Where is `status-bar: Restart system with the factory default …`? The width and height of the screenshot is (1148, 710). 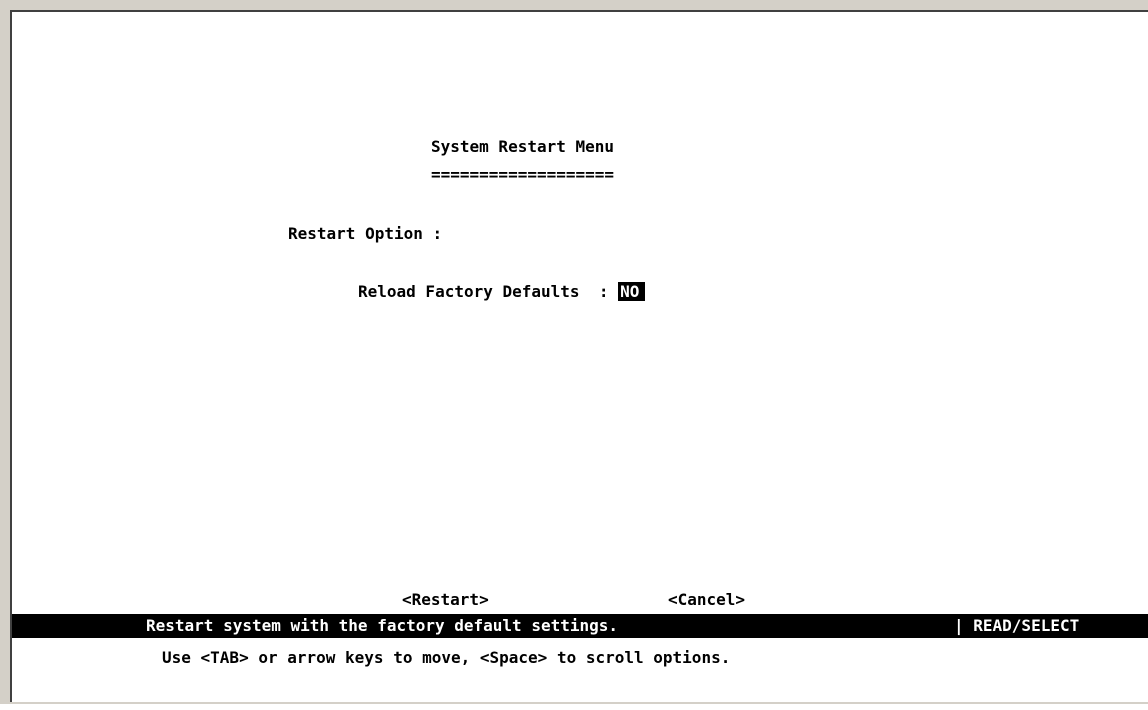 status-bar: Restart system with the factory default … is located at coordinates (580, 626).